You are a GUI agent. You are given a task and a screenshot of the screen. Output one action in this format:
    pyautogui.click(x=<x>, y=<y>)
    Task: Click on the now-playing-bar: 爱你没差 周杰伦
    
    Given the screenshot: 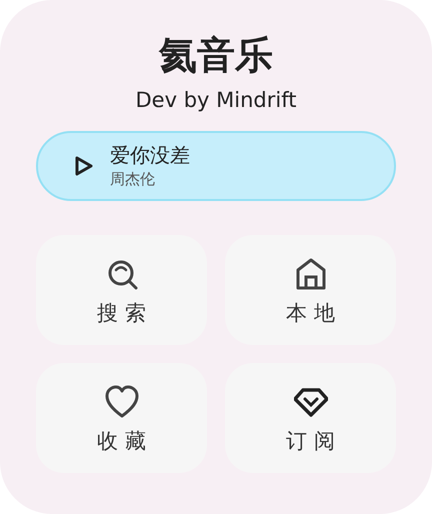 What is the action you would take?
    pyautogui.click(x=216, y=166)
    